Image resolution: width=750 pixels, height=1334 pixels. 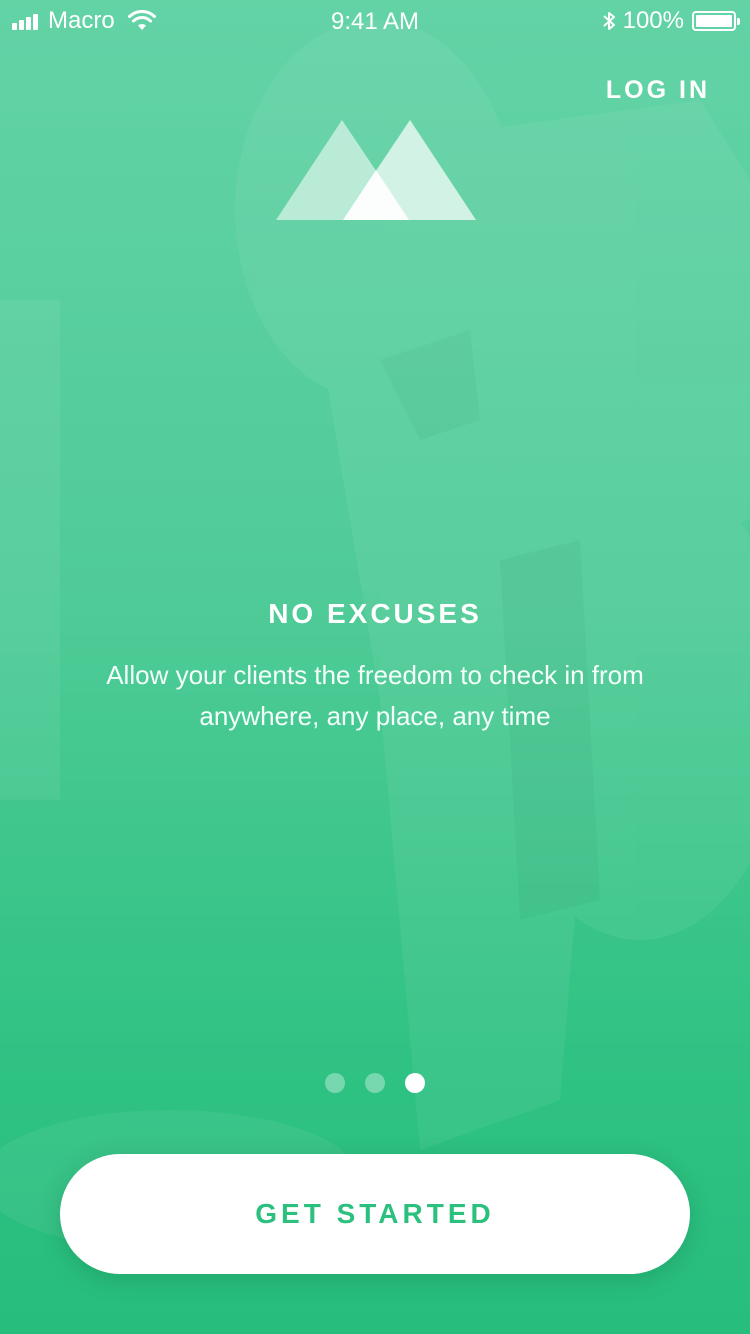 What do you see at coordinates (716, 21) in the screenshot?
I see `battery-icon` at bounding box center [716, 21].